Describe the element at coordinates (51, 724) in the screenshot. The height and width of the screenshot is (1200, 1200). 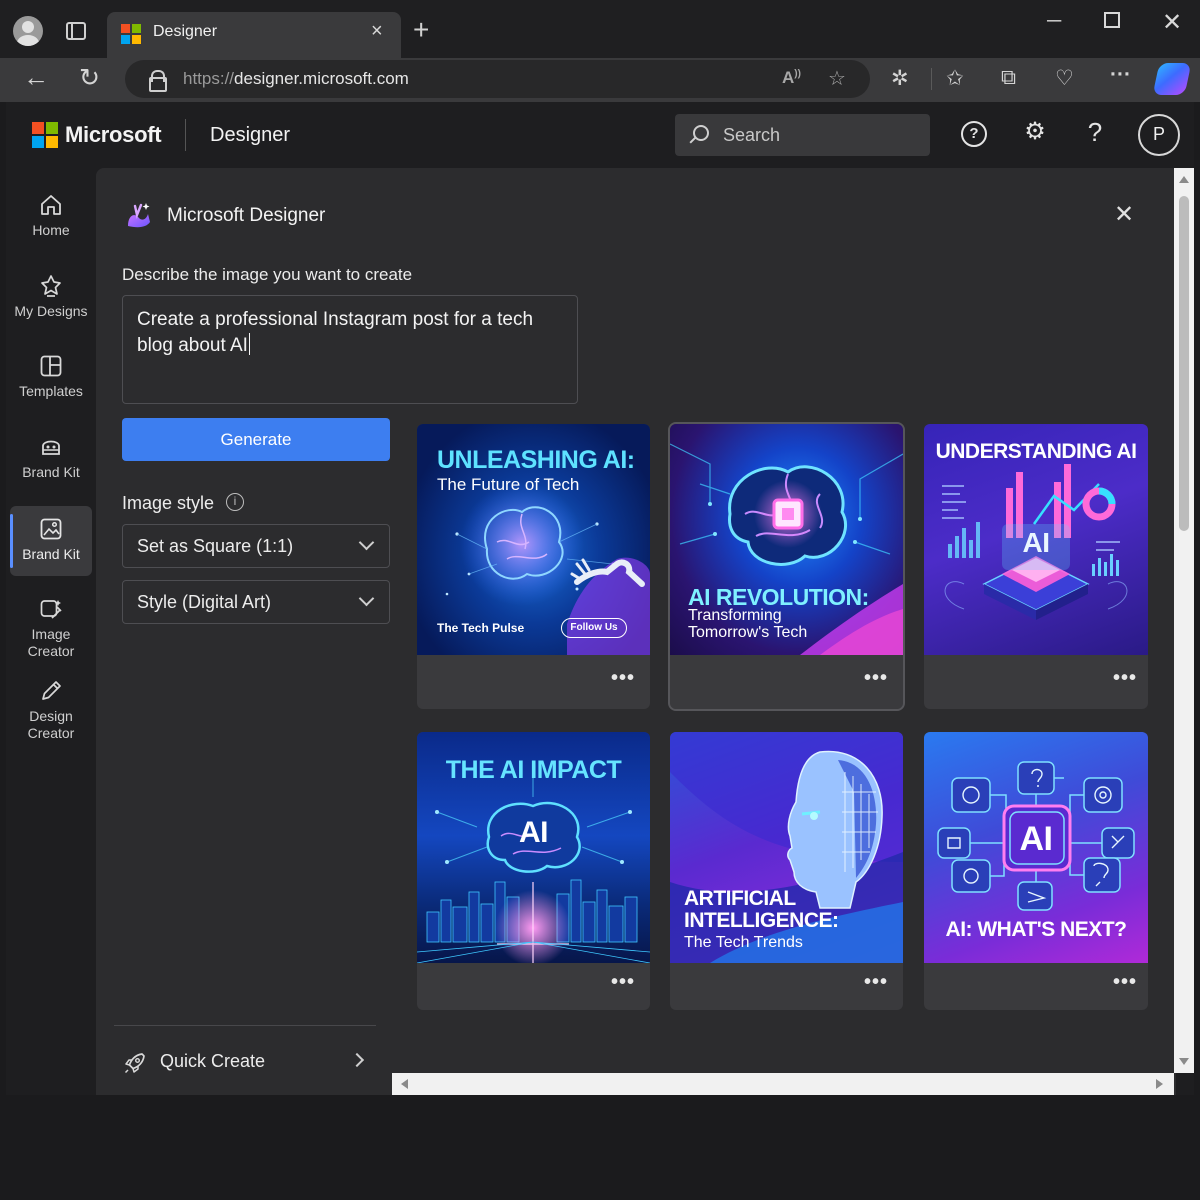
I see `rail-label: Design Creator` at that location.